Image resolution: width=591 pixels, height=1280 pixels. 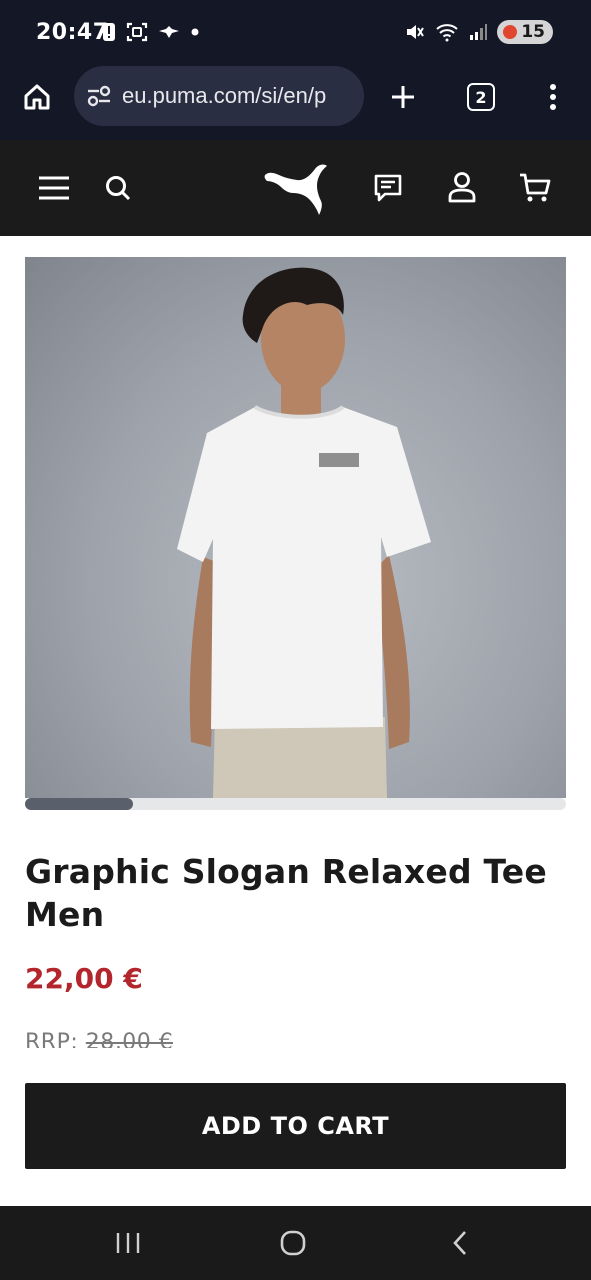 I want to click on plus-icon, so click(x=403, y=97).